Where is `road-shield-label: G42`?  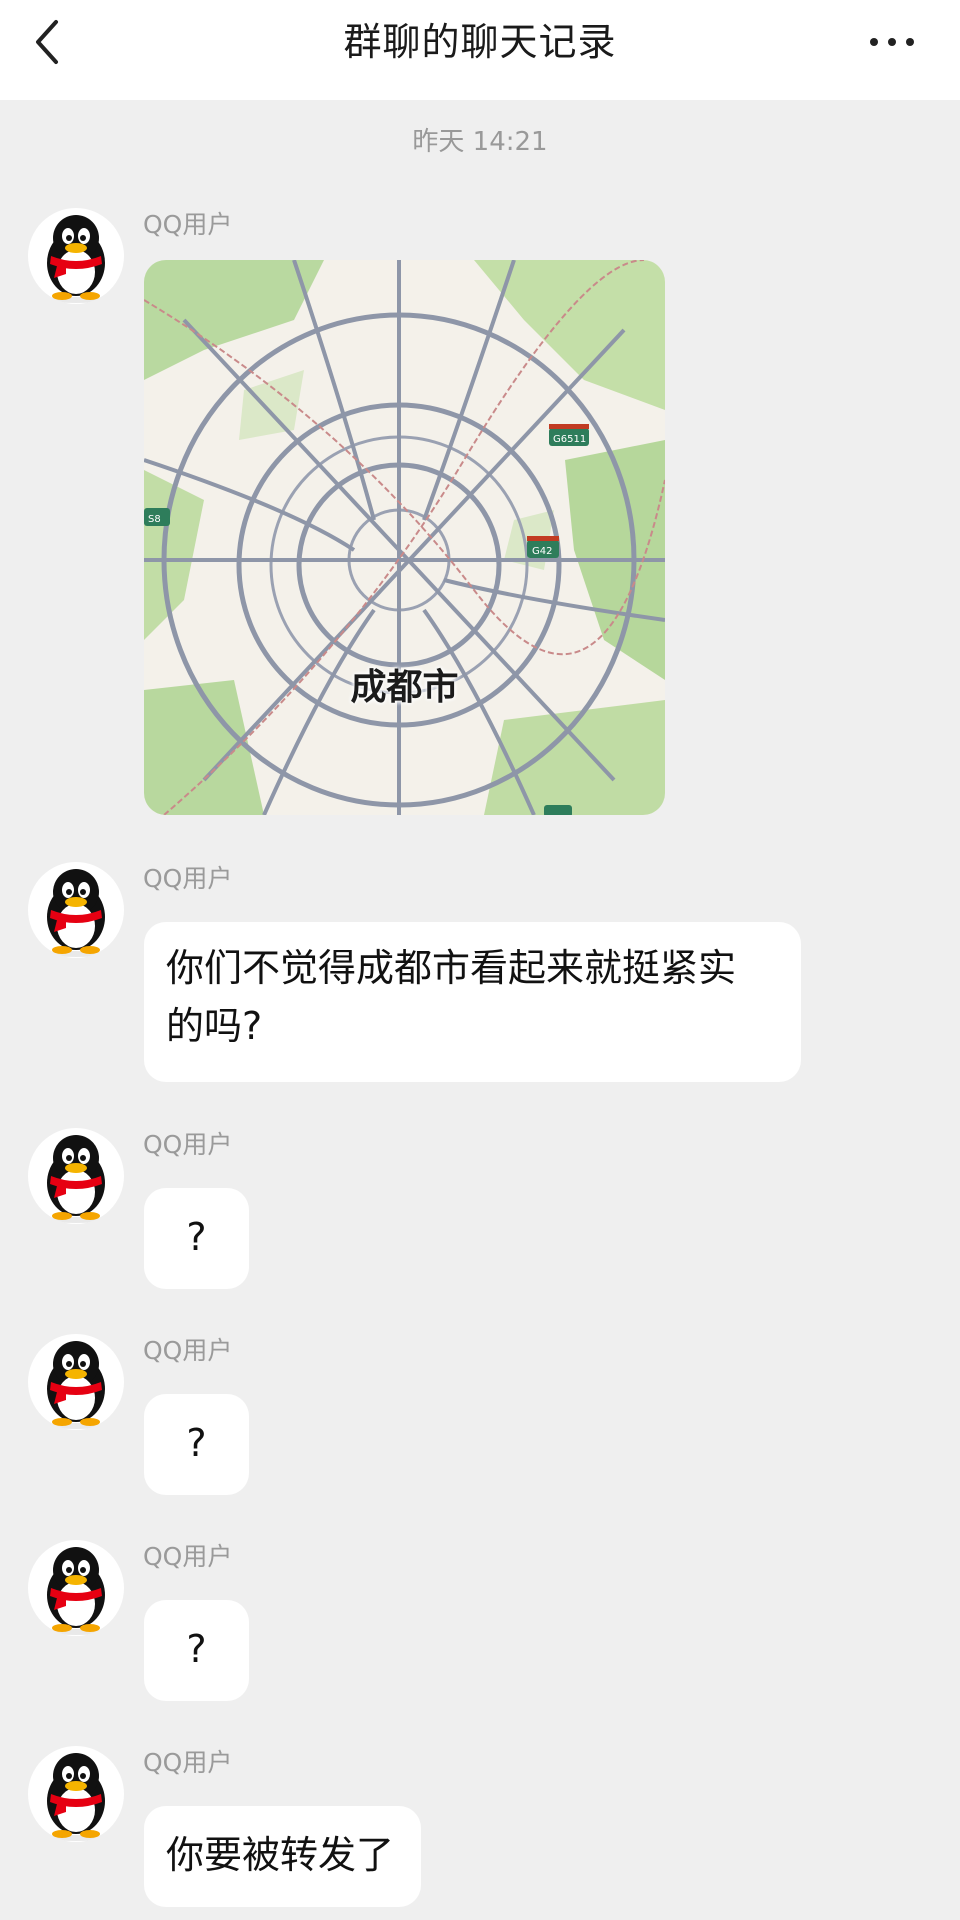
road-shield-label: G42 is located at coordinates (542, 551).